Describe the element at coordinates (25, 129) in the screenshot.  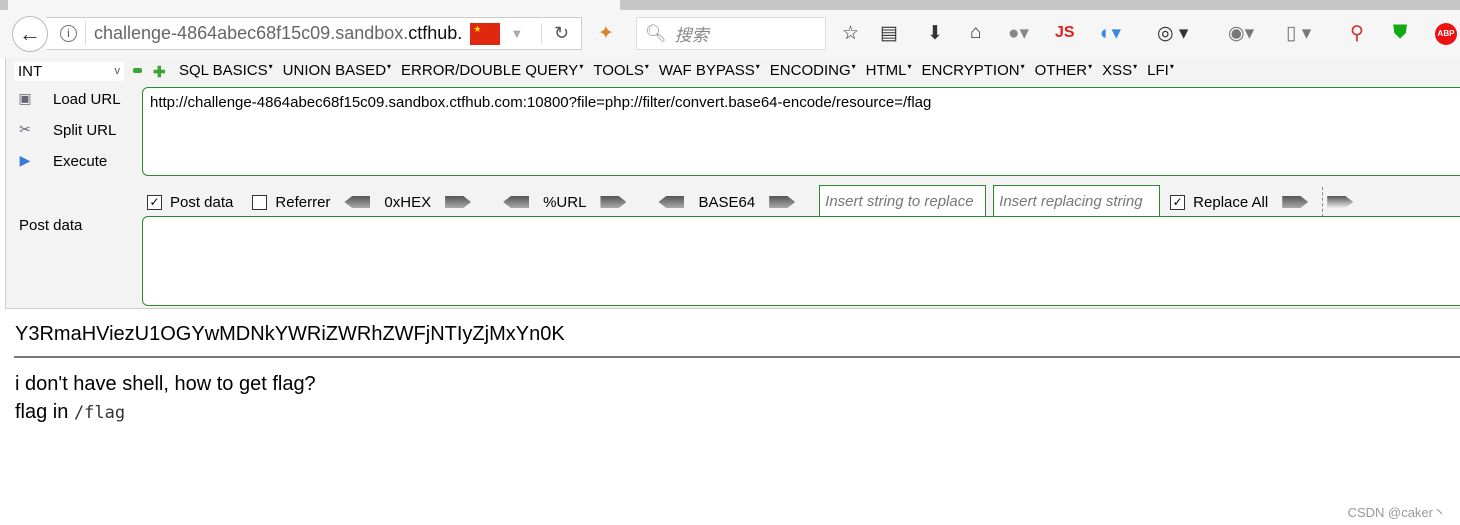
I see `scissors-icon: ✂` at that location.